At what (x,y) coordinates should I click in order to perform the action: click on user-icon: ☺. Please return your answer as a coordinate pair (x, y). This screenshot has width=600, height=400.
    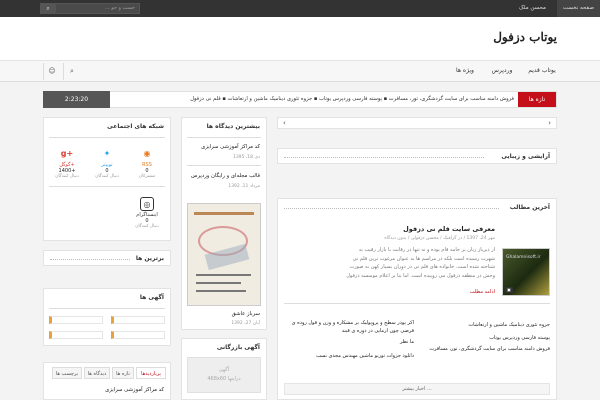
    Looking at the image, I should click on (51, 71).